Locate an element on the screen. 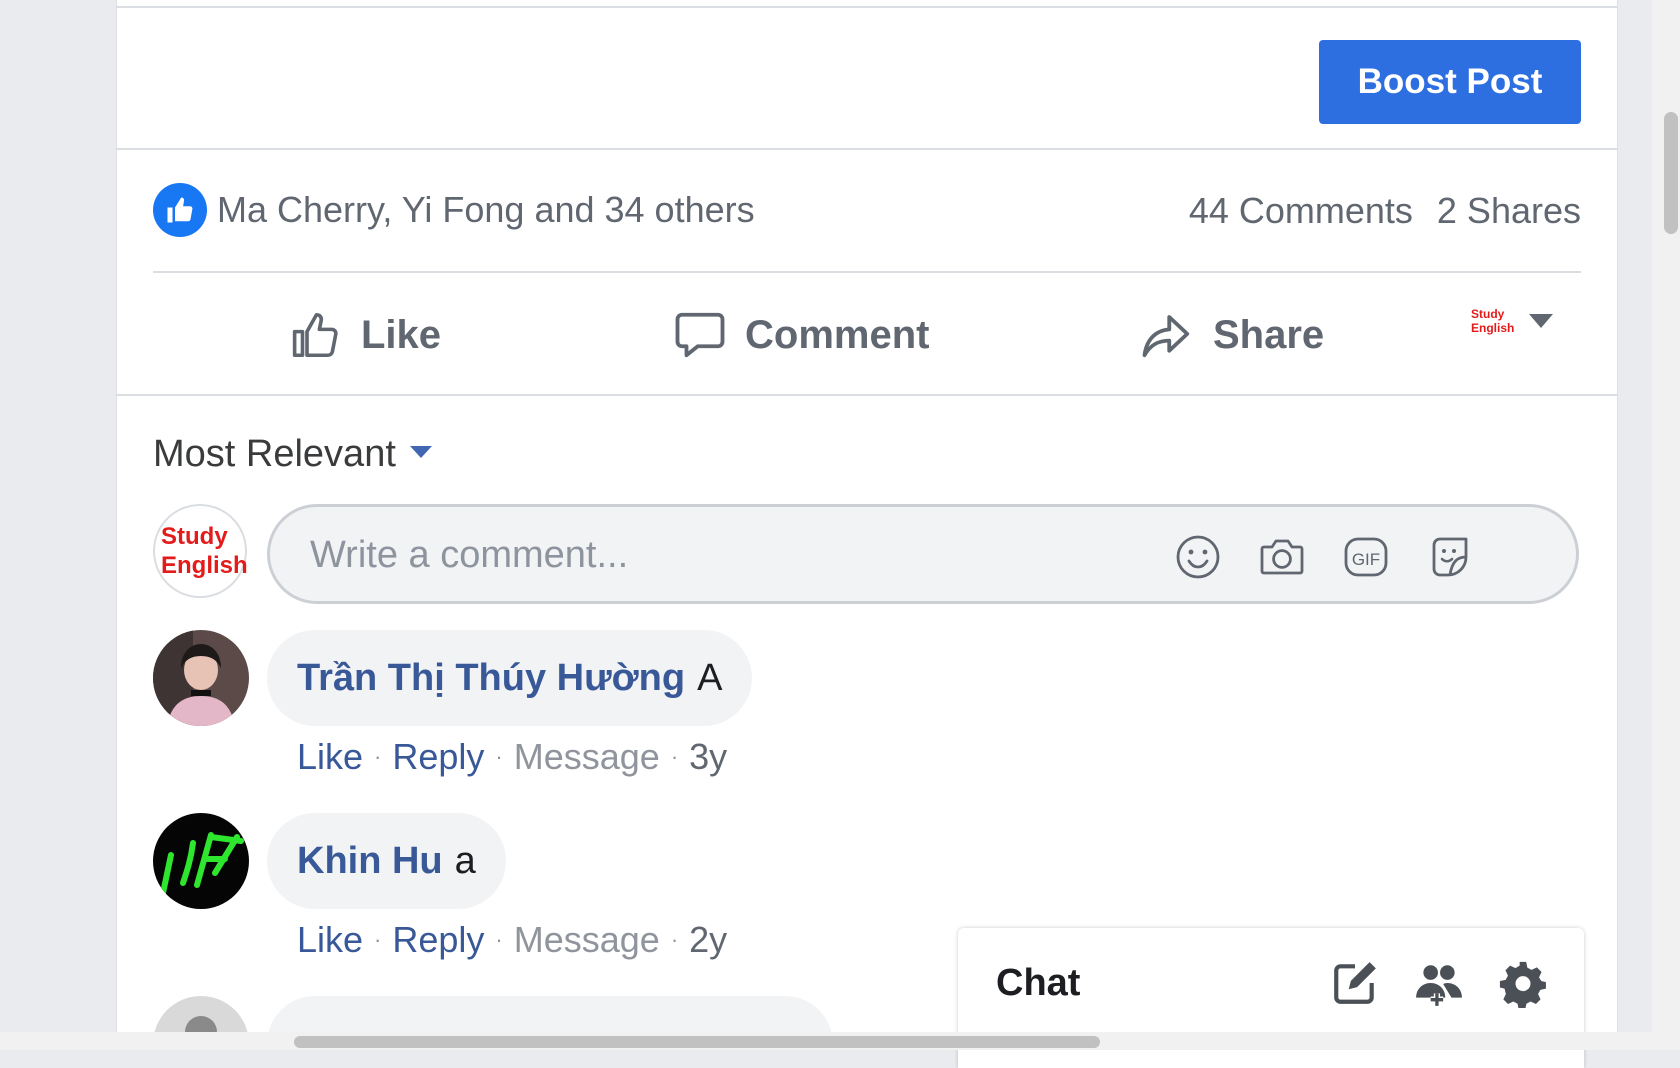 This screenshot has width=1680, height=1068. comment-button: Comment is located at coordinates (801, 335).